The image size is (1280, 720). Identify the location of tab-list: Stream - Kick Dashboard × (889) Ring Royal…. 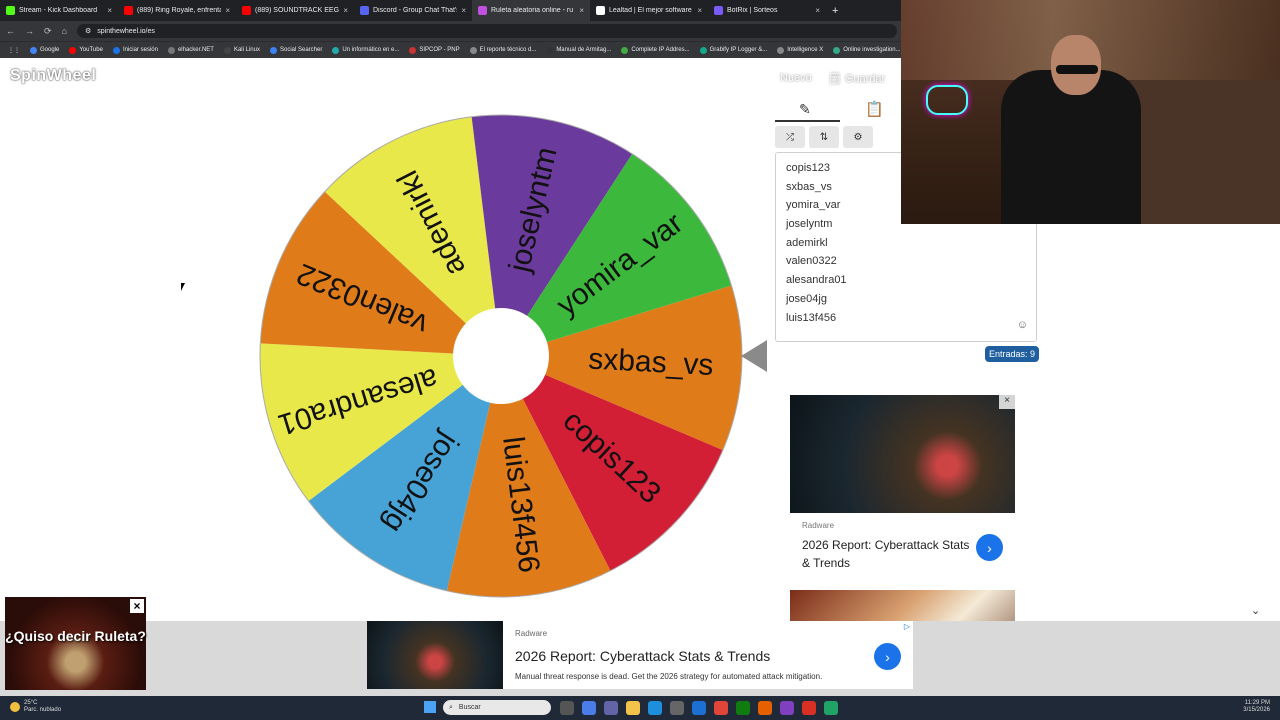
(413, 10).